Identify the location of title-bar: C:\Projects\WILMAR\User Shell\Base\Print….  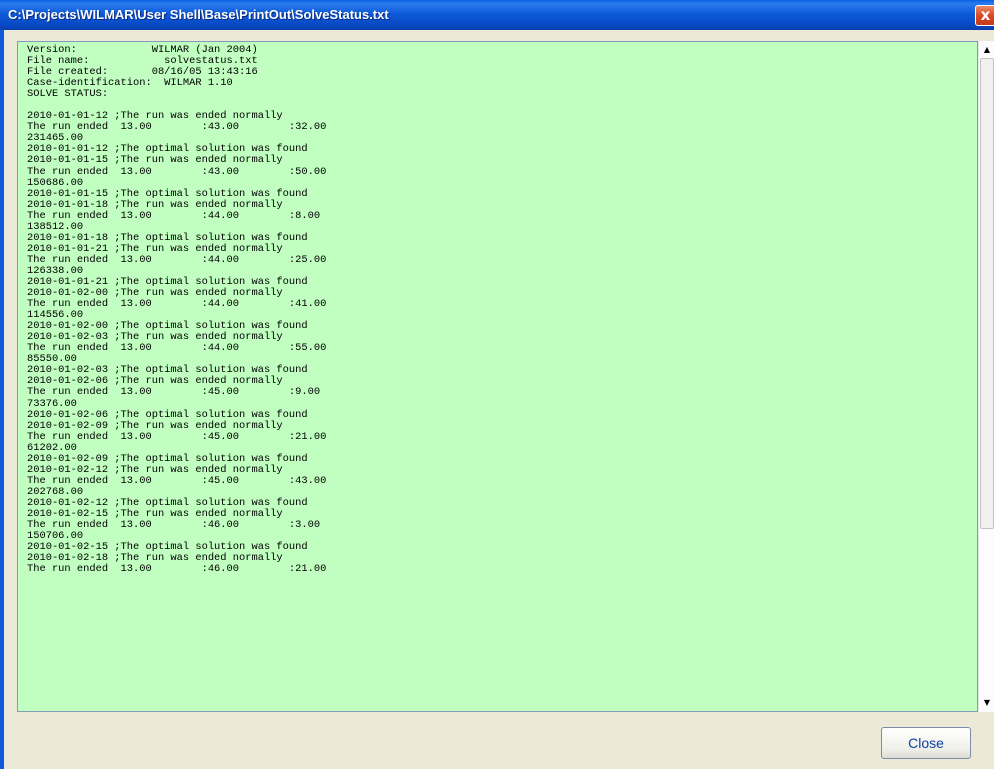
(497, 15).